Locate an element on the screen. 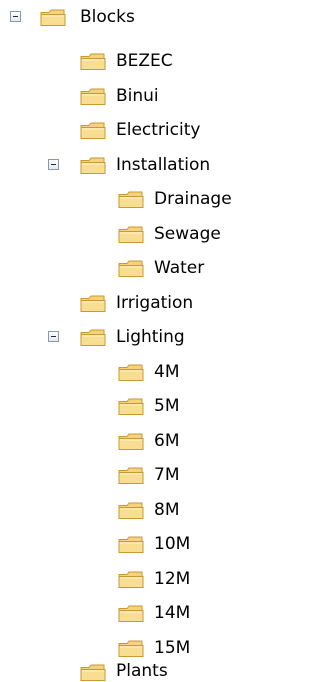 The height and width of the screenshot is (682, 320). tree-node-12m: 12M is located at coordinates (122, 579).